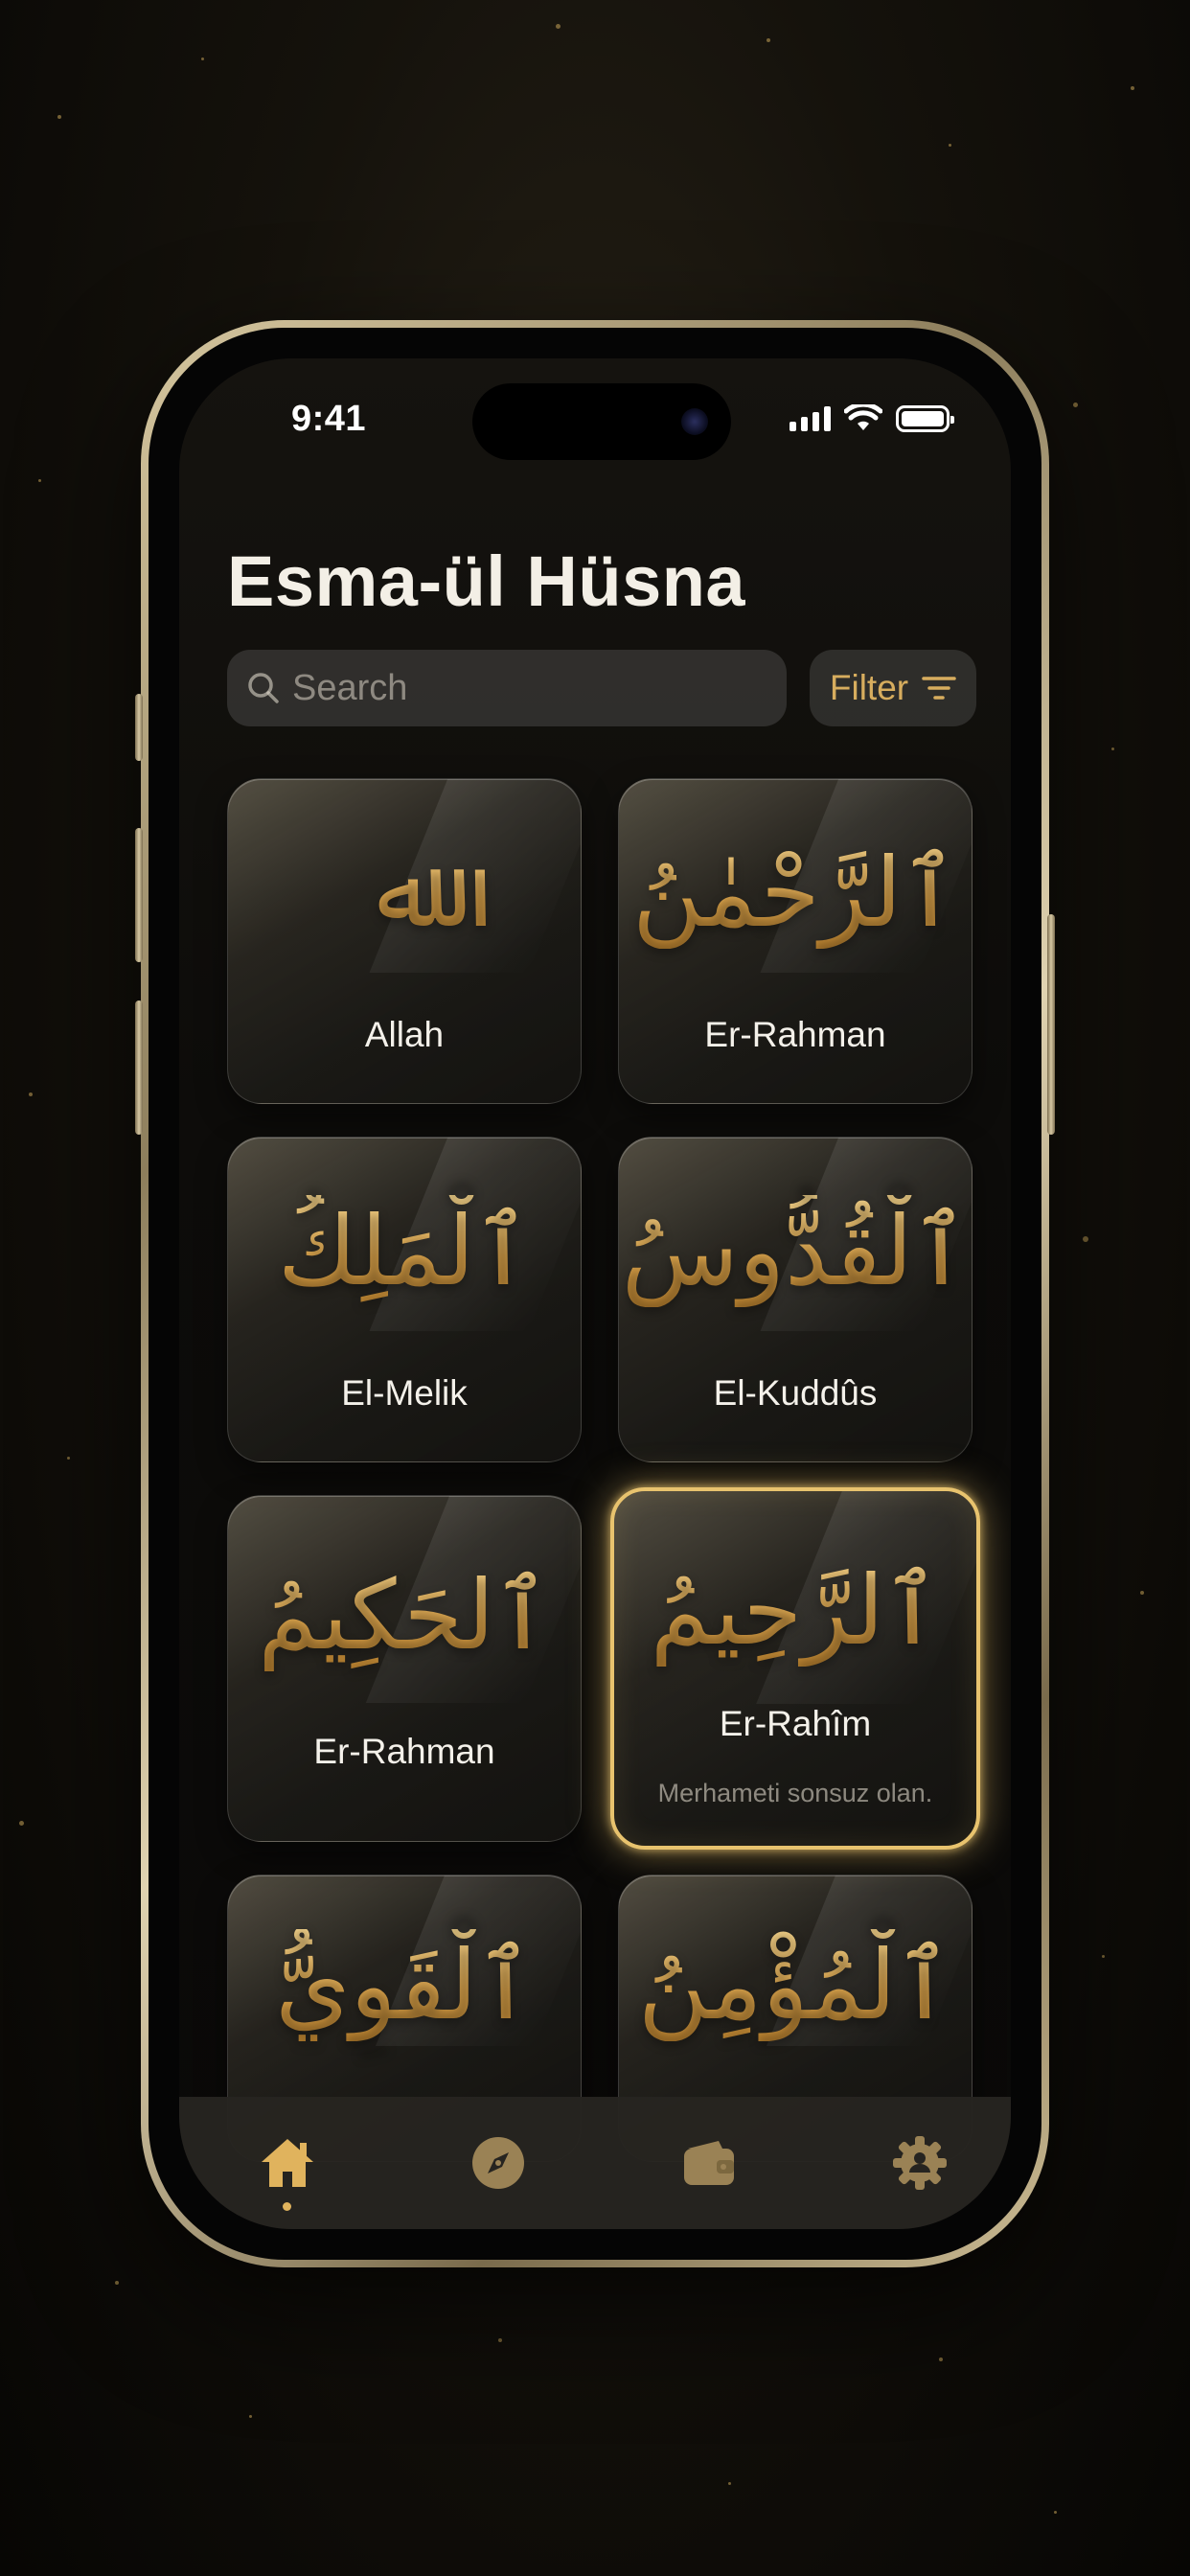 The height and width of the screenshot is (2576, 1190). I want to click on status-time: 9:41, so click(329, 419).